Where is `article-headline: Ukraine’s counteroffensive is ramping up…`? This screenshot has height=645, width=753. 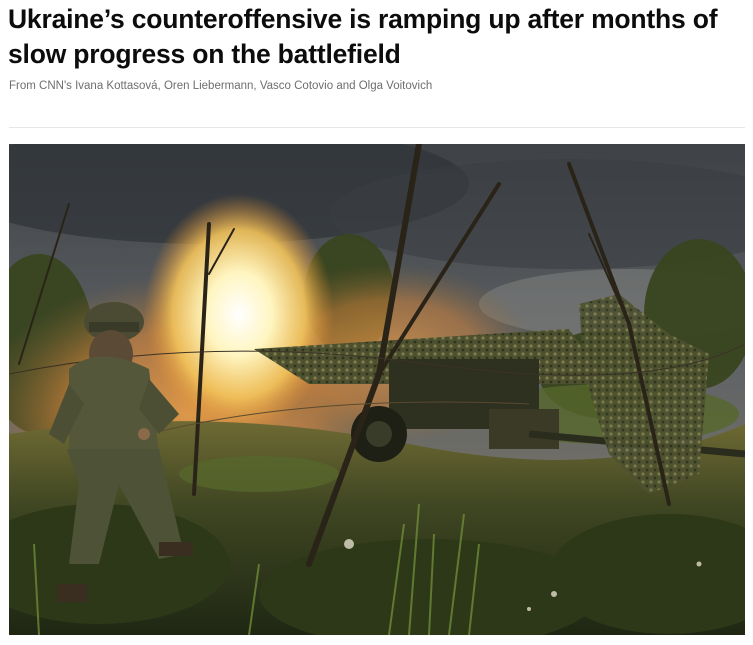 article-headline: Ukraine’s counteroffensive is ramping up… is located at coordinates (363, 36).